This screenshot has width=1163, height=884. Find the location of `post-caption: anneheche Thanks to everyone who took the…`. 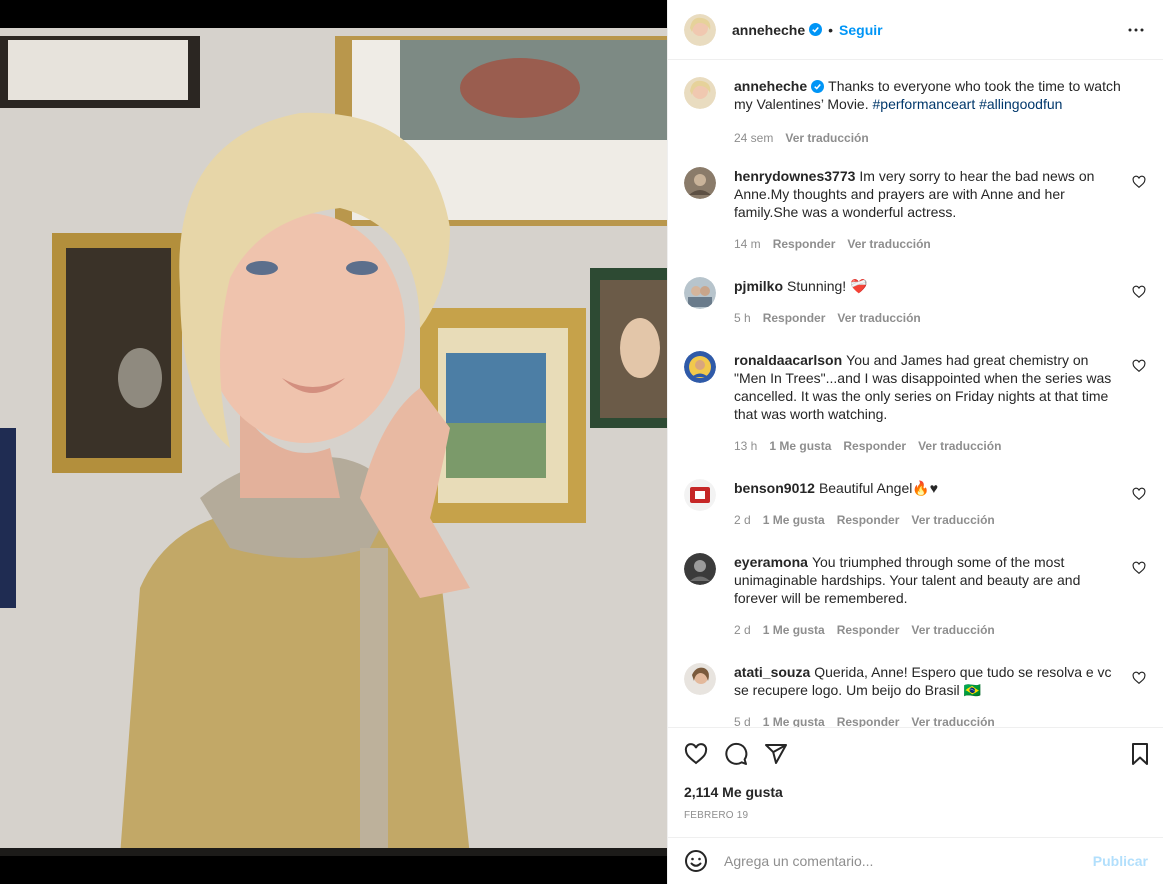

post-caption: anneheche Thanks to everyone who took the… is located at coordinates (916, 112).